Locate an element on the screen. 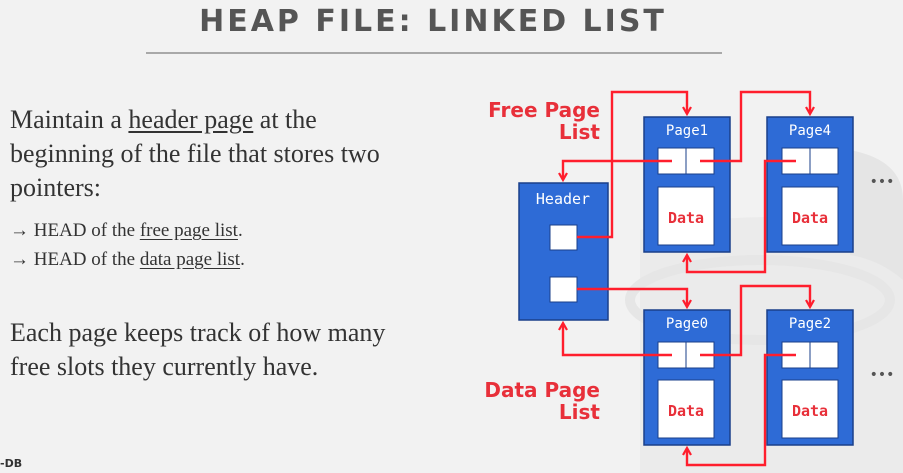 The image size is (903, 473). more-data-pages-ellipsis: ••• is located at coordinates (882, 375).